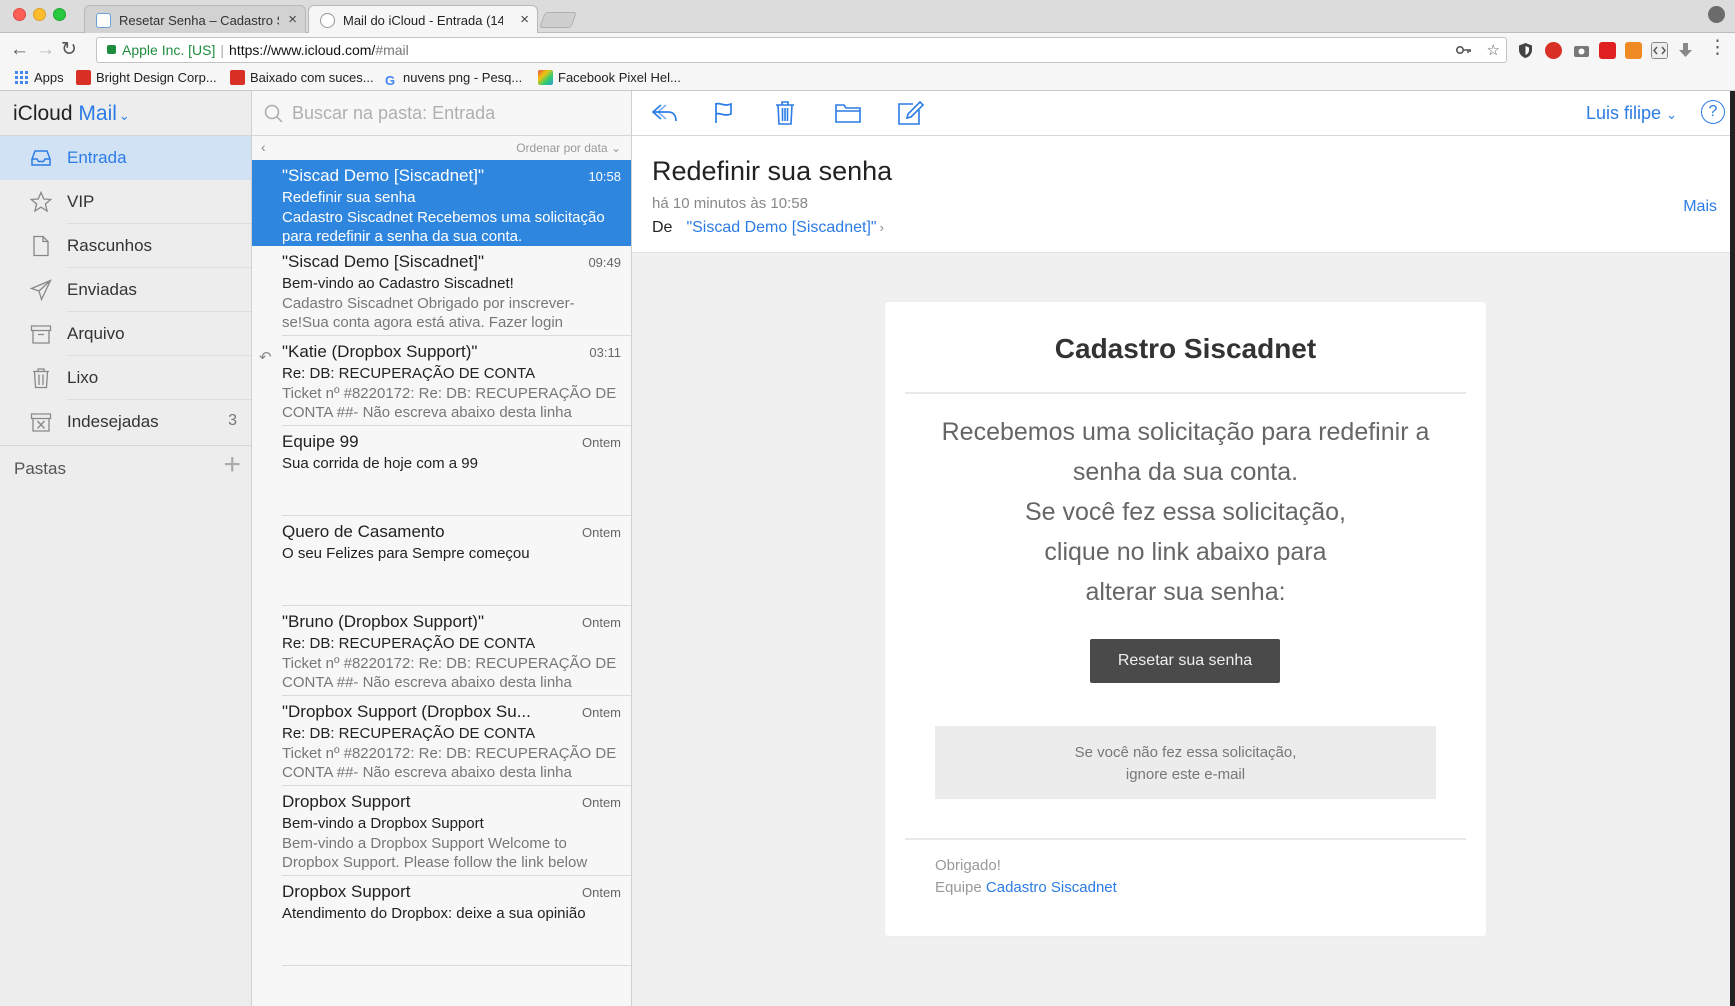 Image resolution: width=1735 pixels, height=1006 pixels. What do you see at coordinates (125, 378) in the screenshot?
I see `folder-lixo: Lixo` at bounding box center [125, 378].